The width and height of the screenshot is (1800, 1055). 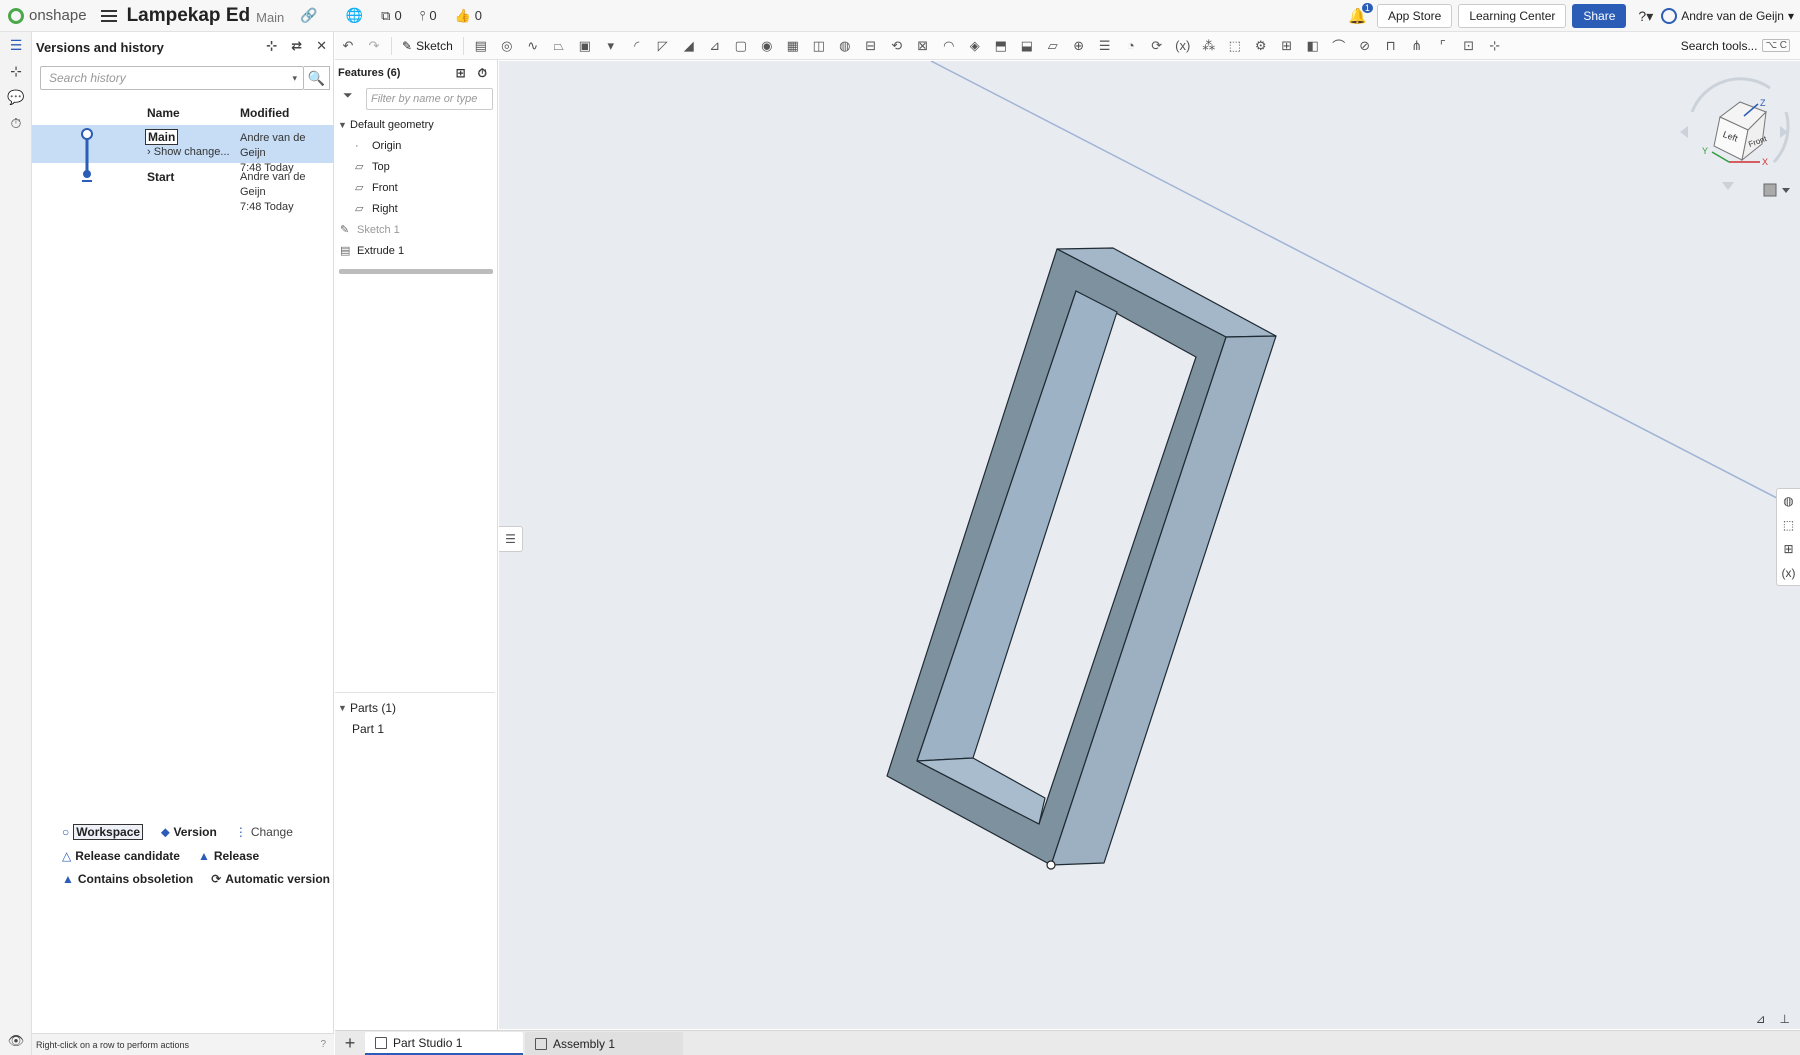 What do you see at coordinates (1391, 46) in the screenshot?
I see `tab-icon: ⊓` at bounding box center [1391, 46].